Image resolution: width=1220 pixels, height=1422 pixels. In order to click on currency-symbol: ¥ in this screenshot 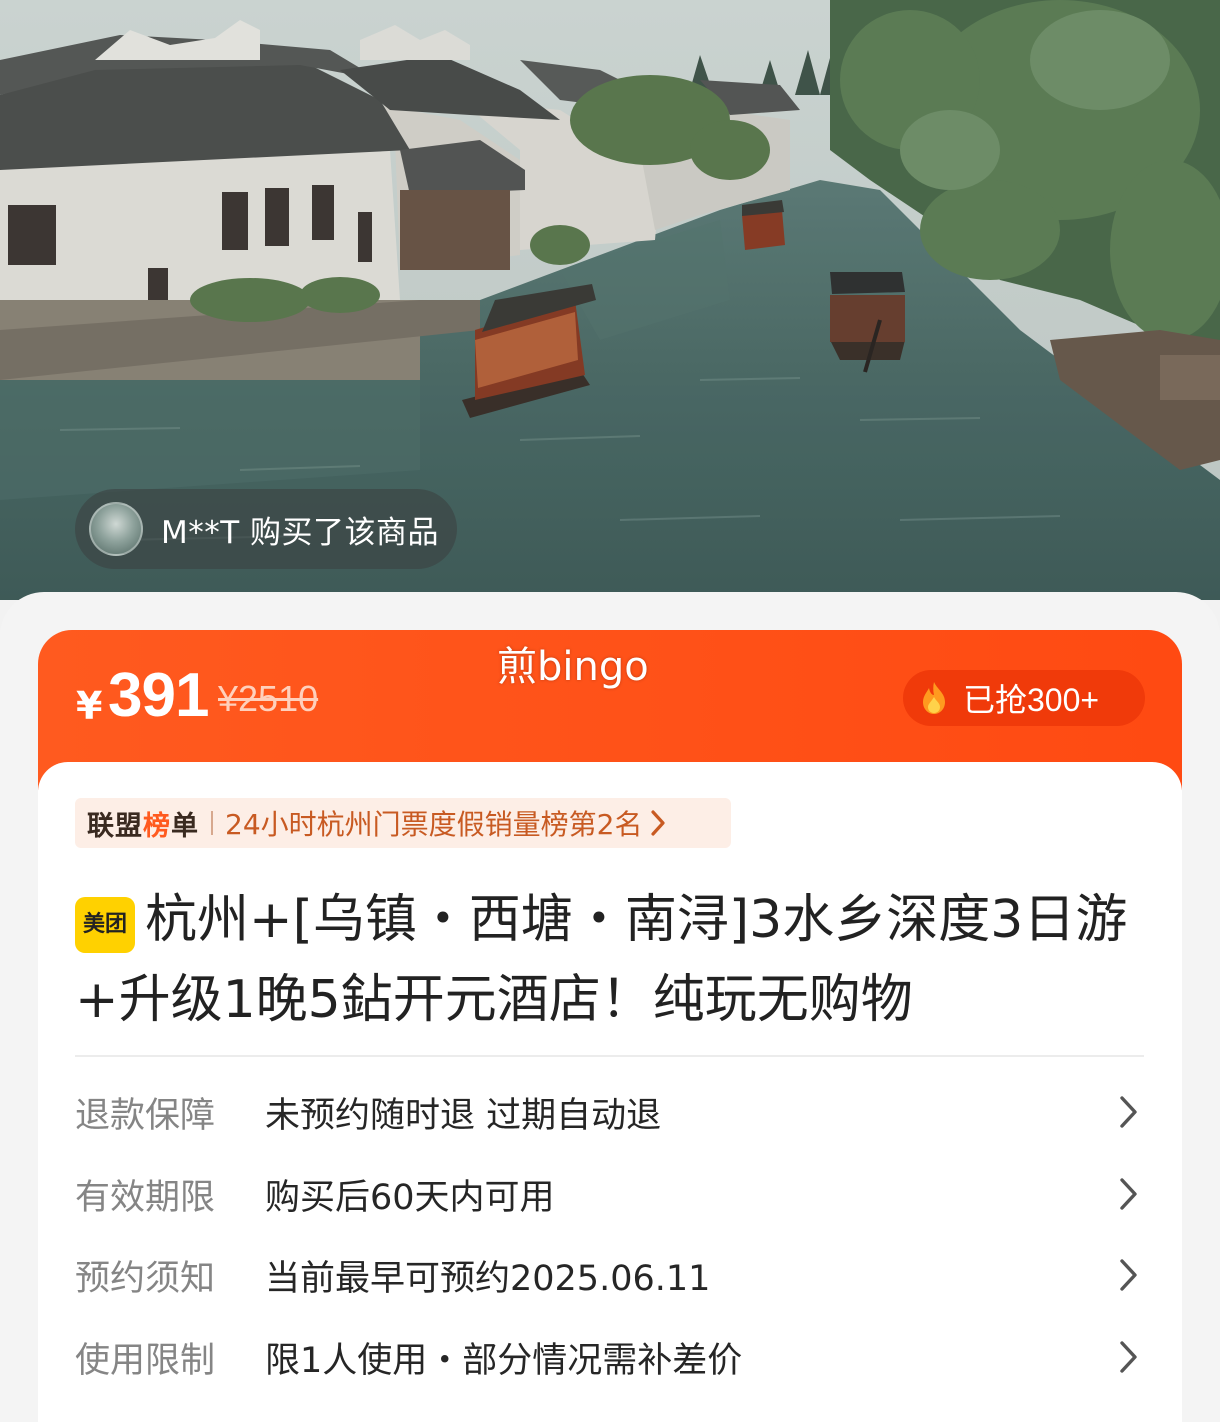, I will do `click(89, 706)`.